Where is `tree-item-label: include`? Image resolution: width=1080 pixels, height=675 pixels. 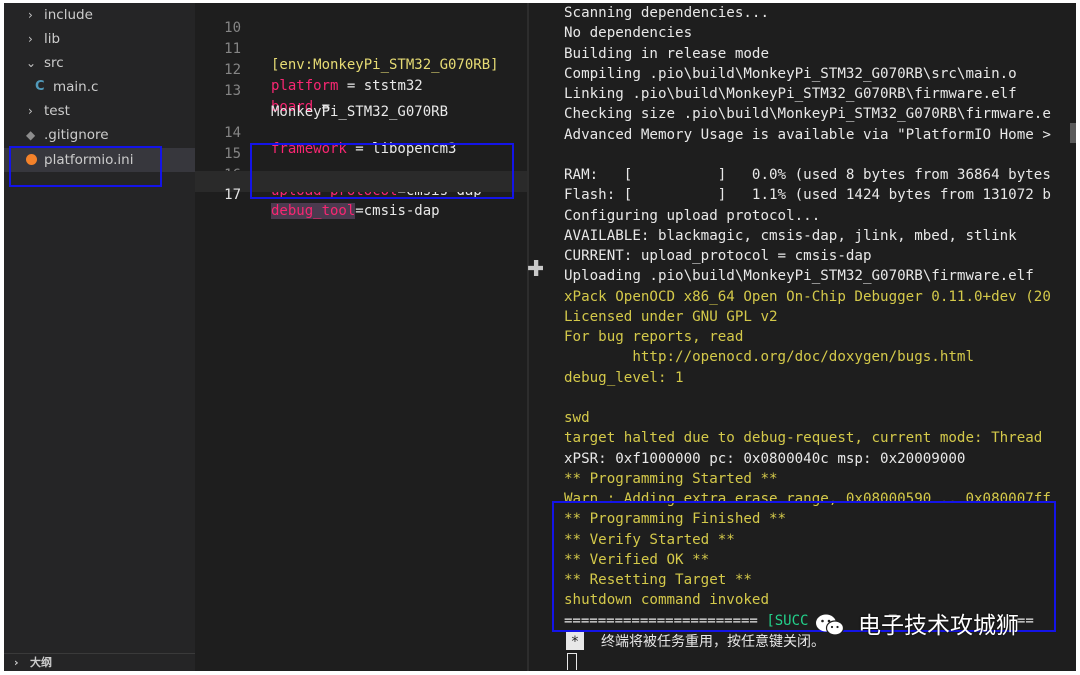 tree-item-label: include is located at coordinates (68, 15).